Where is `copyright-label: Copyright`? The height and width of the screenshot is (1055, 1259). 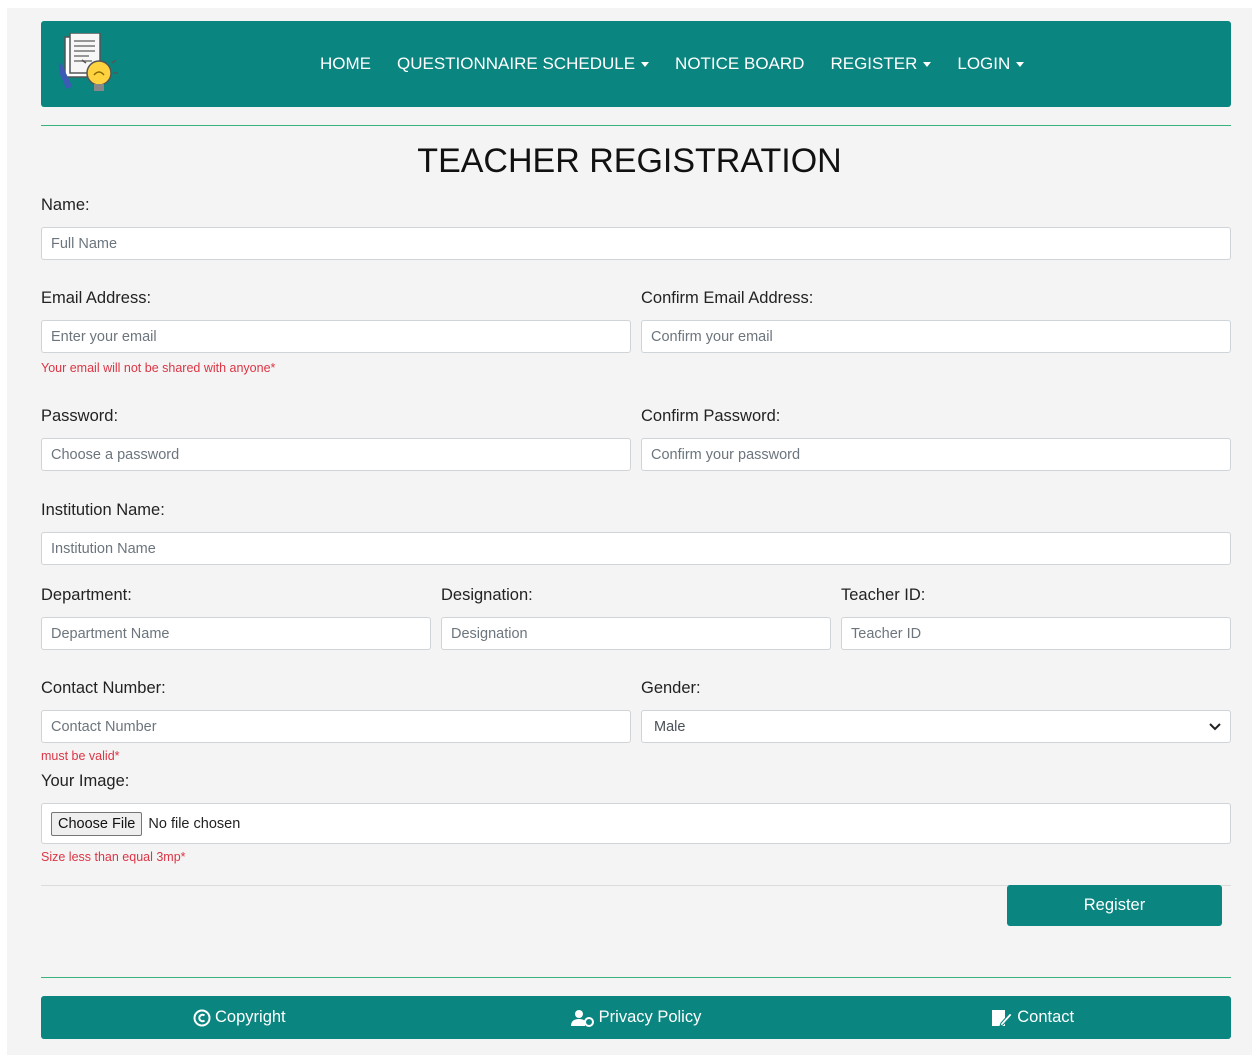
copyright-label: Copyright is located at coordinates (250, 1017).